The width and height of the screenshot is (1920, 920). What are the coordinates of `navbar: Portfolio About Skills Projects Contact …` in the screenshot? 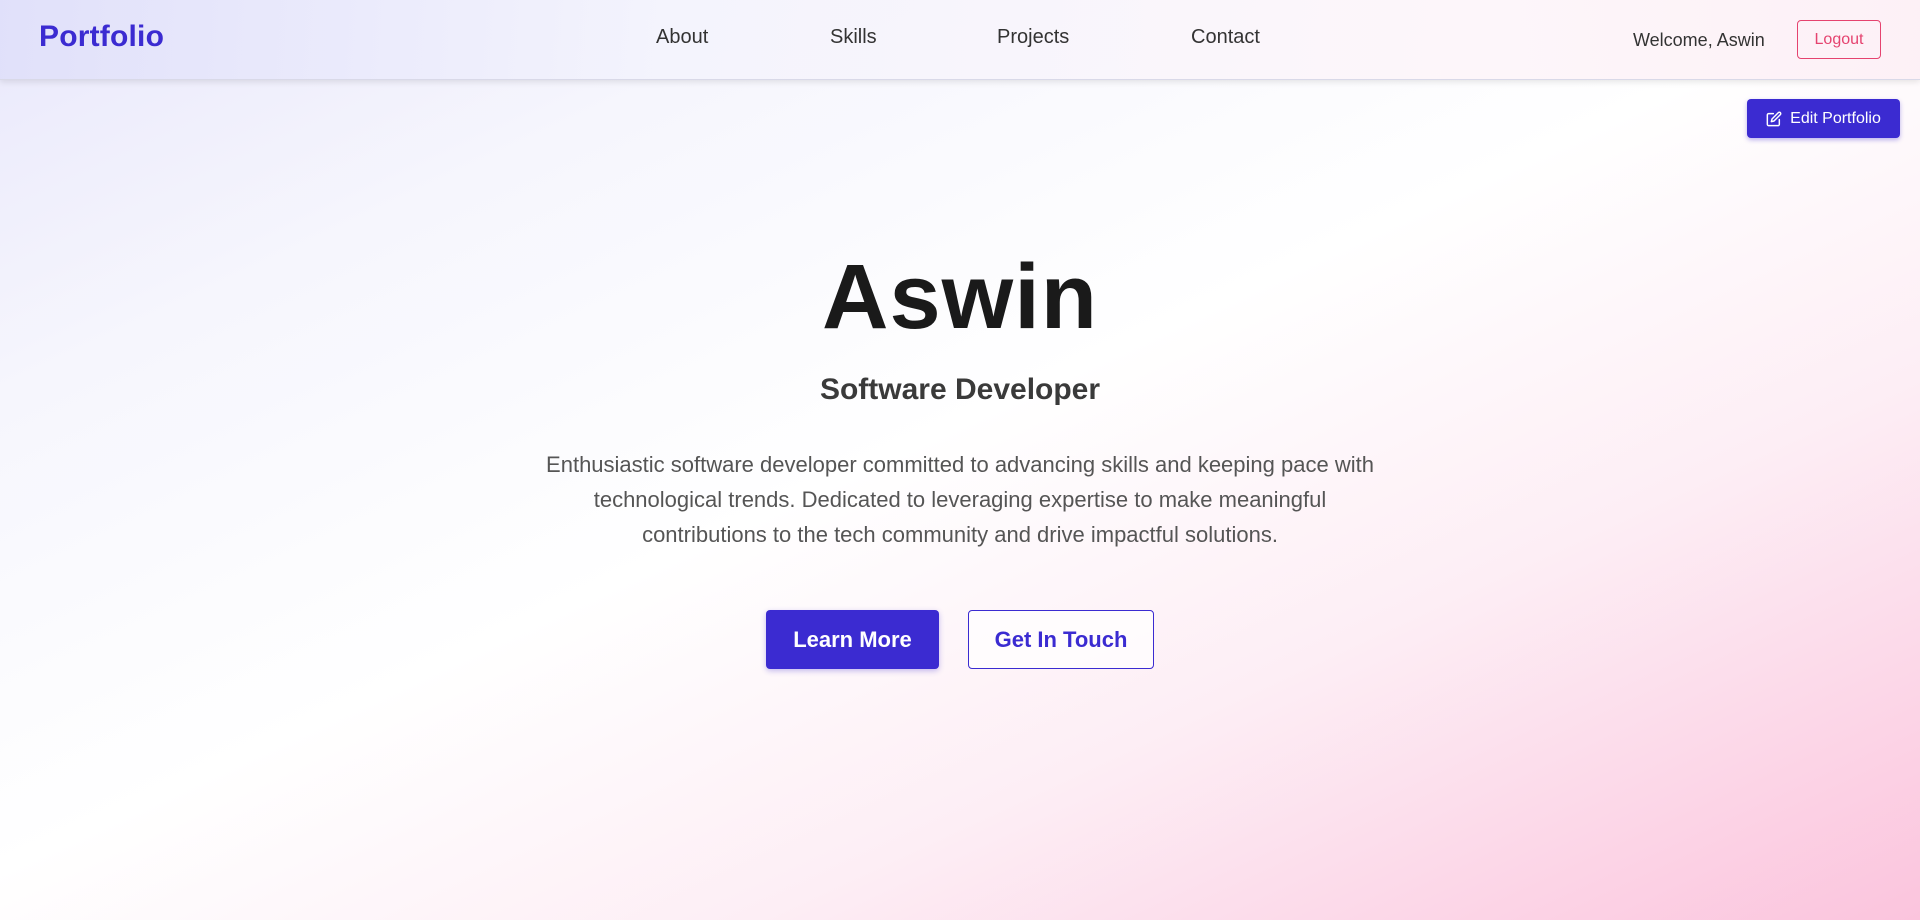 It's located at (960, 40).